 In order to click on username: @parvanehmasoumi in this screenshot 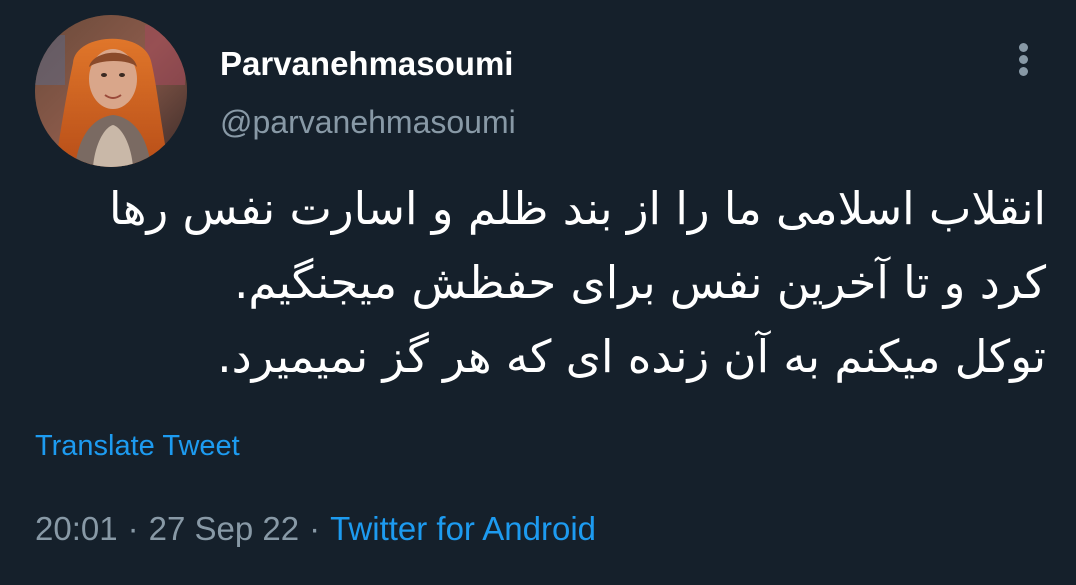, I will do `click(368, 122)`.